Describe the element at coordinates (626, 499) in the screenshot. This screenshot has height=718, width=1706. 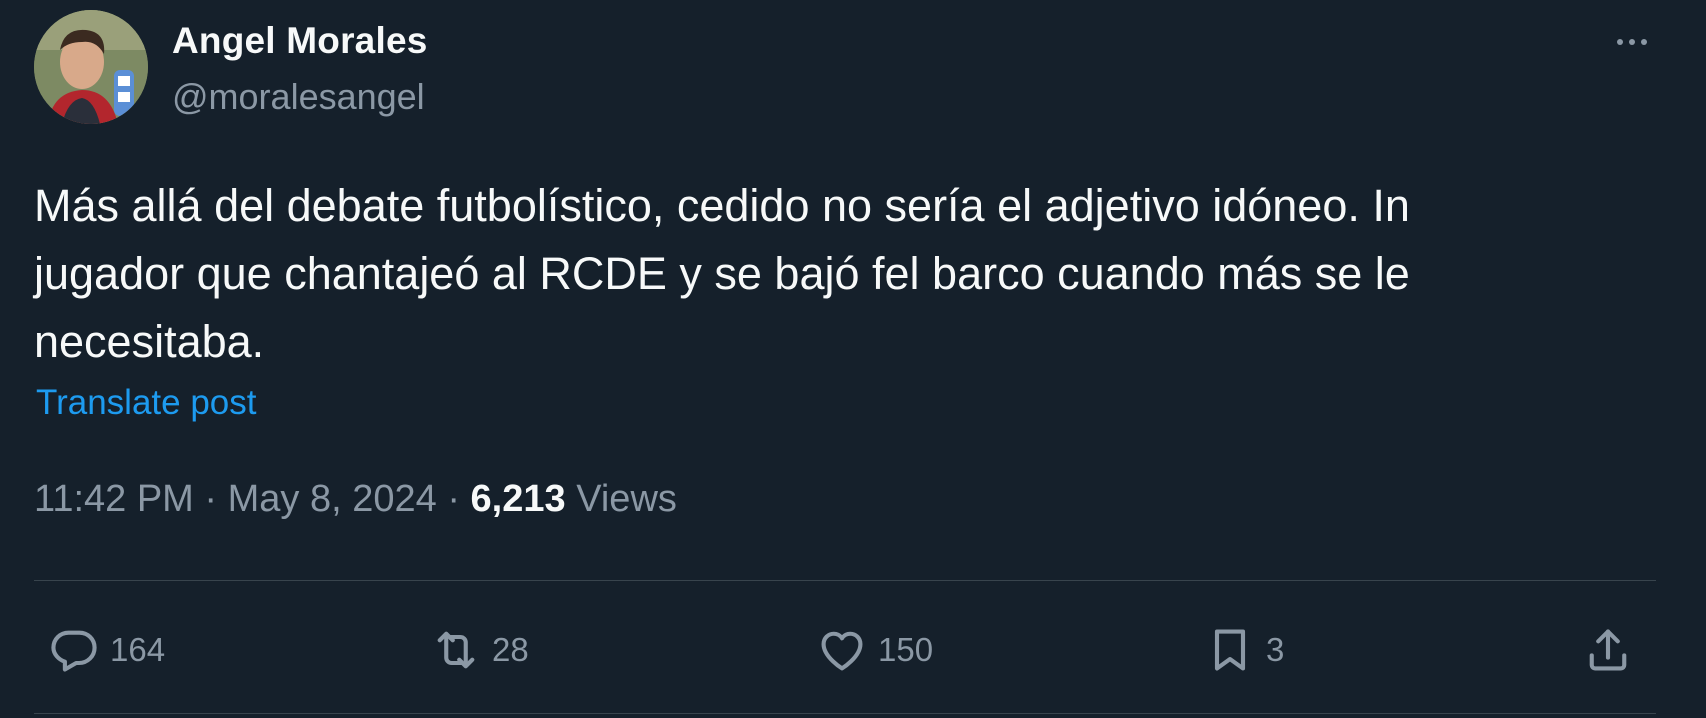
I see `views-label: Views` at that location.